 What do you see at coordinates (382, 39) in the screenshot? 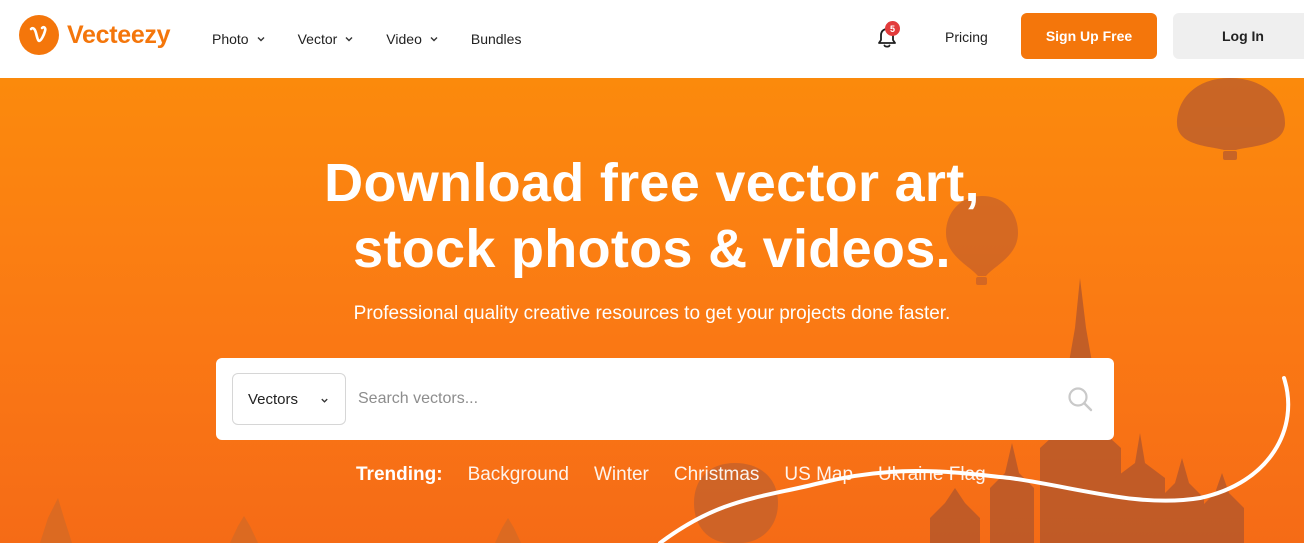
I see `main-nav: Photo Vector Video Bundles` at bounding box center [382, 39].